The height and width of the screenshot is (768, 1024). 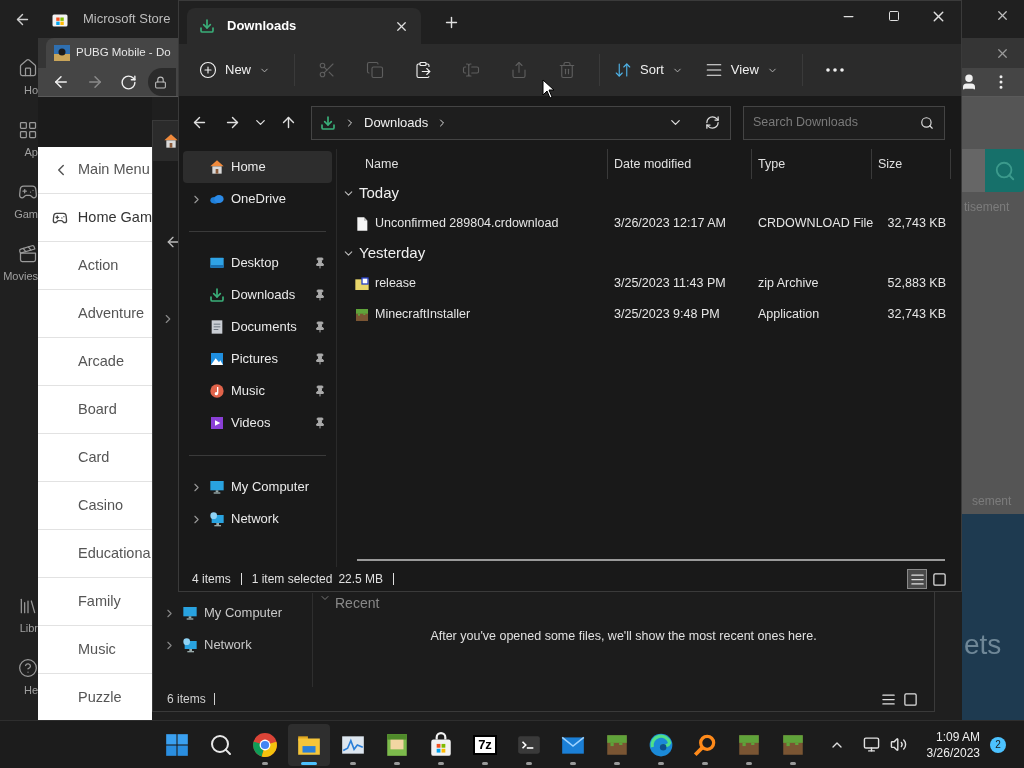 I want to click on file-name: Unconfirmed 289804.crdownload, so click(x=467, y=223).